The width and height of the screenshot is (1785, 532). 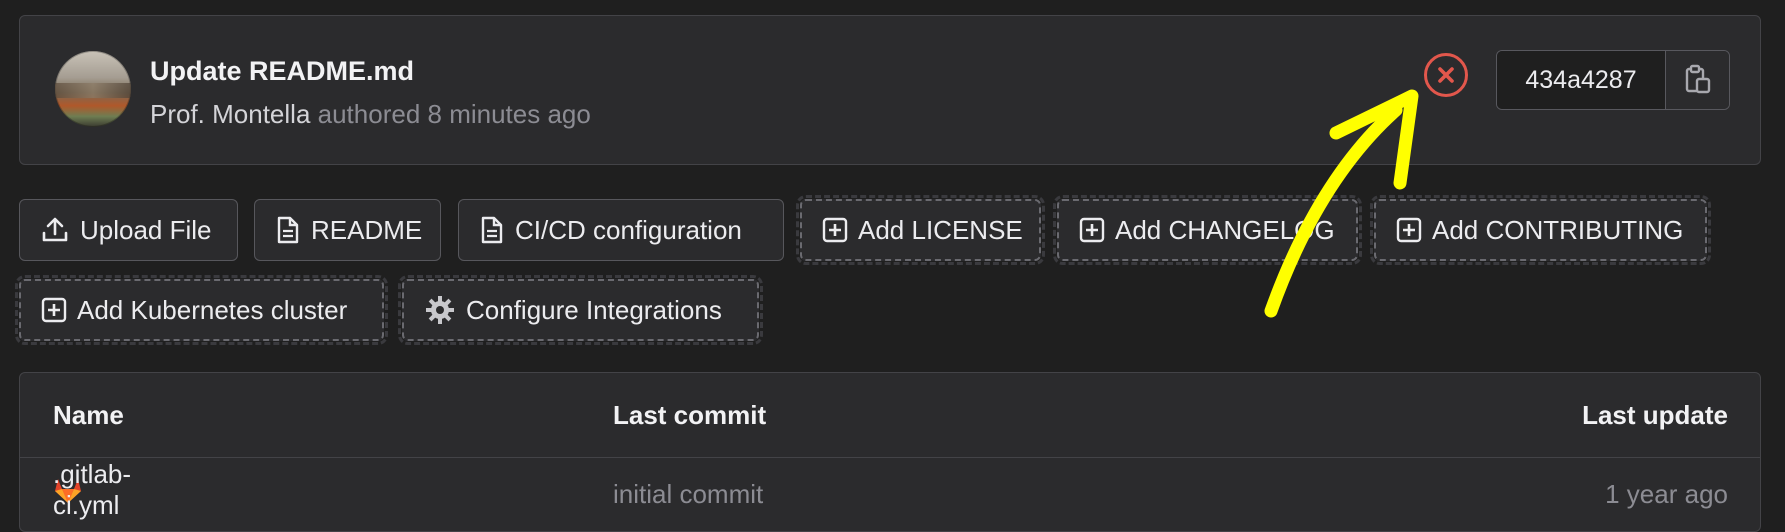 I want to click on upload-file-label: Upload File, so click(x=146, y=229).